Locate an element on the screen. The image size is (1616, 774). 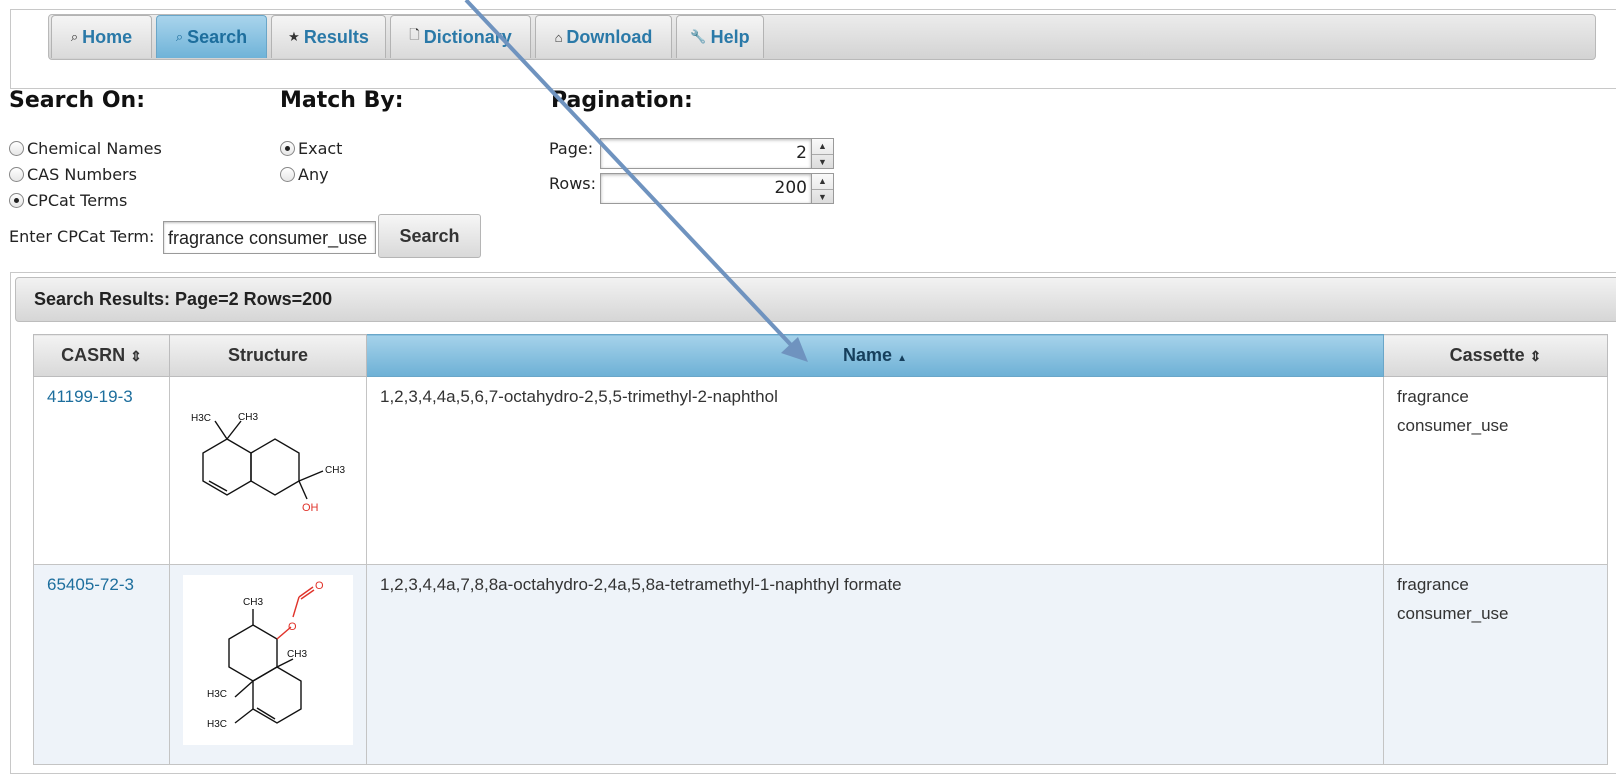
radio-label: CAS Numbers is located at coordinates (82, 174).